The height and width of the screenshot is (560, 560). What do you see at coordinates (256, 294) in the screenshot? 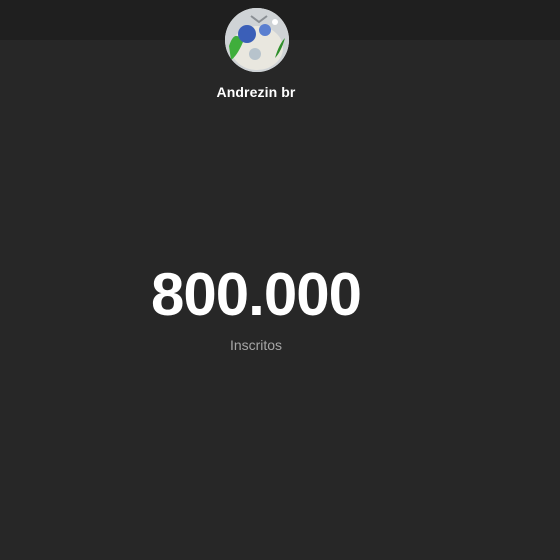
I see `subscriber-count: 800.000` at bounding box center [256, 294].